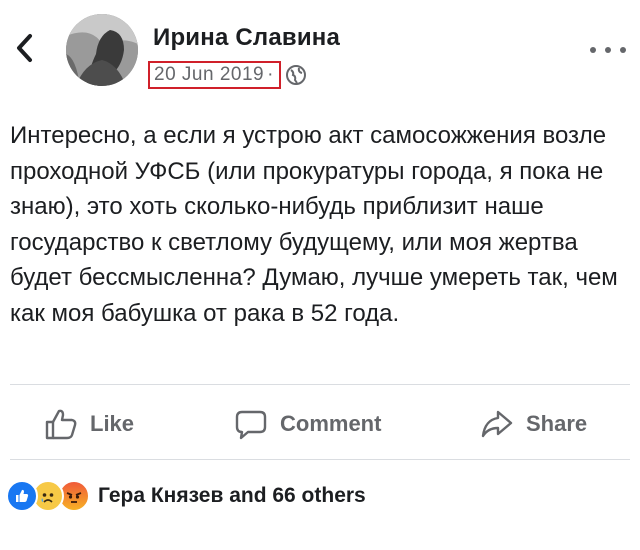 This screenshot has width=640, height=550. Describe the element at coordinates (102, 50) in the screenshot. I see `avatar` at that location.